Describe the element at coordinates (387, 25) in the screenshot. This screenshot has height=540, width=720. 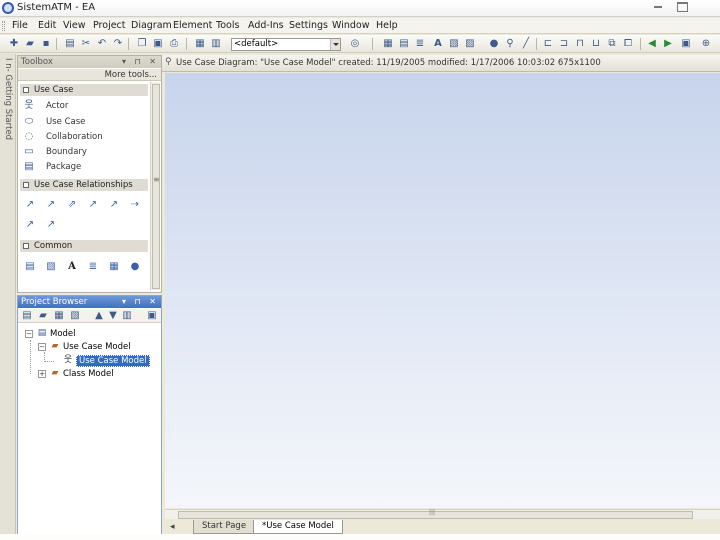
I see `menu-help: Help` at that location.